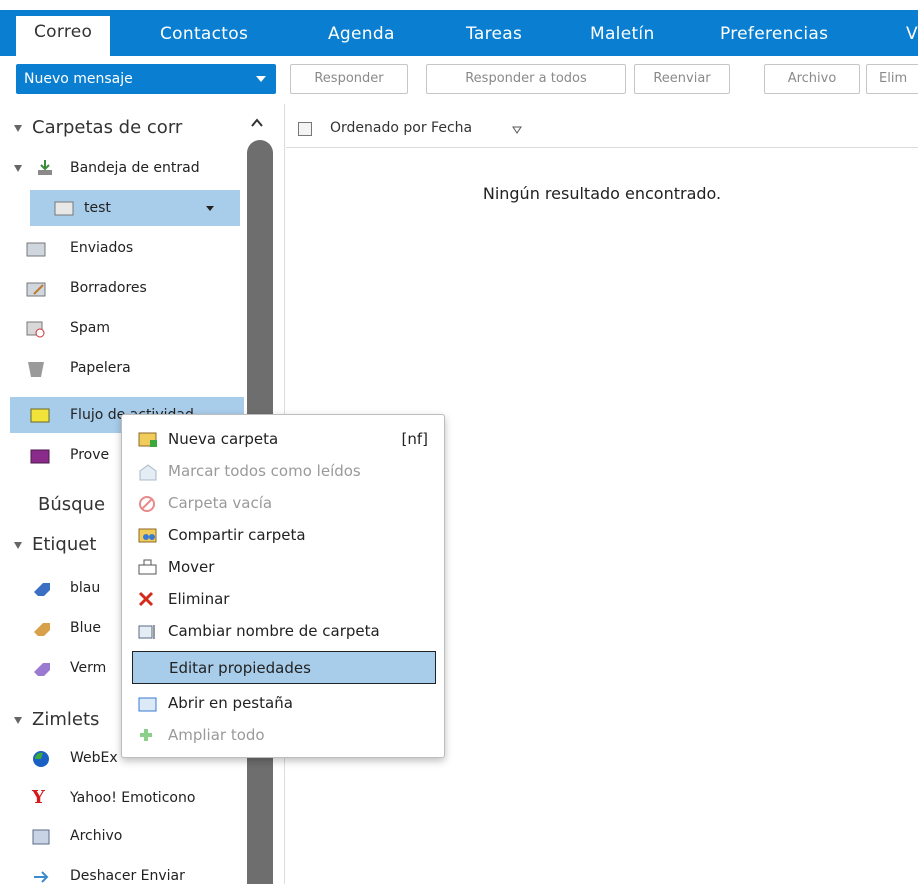  What do you see at coordinates (147, 535) in the screenshot?
I see `share-folder-icon` at bounding box center [147, 535].